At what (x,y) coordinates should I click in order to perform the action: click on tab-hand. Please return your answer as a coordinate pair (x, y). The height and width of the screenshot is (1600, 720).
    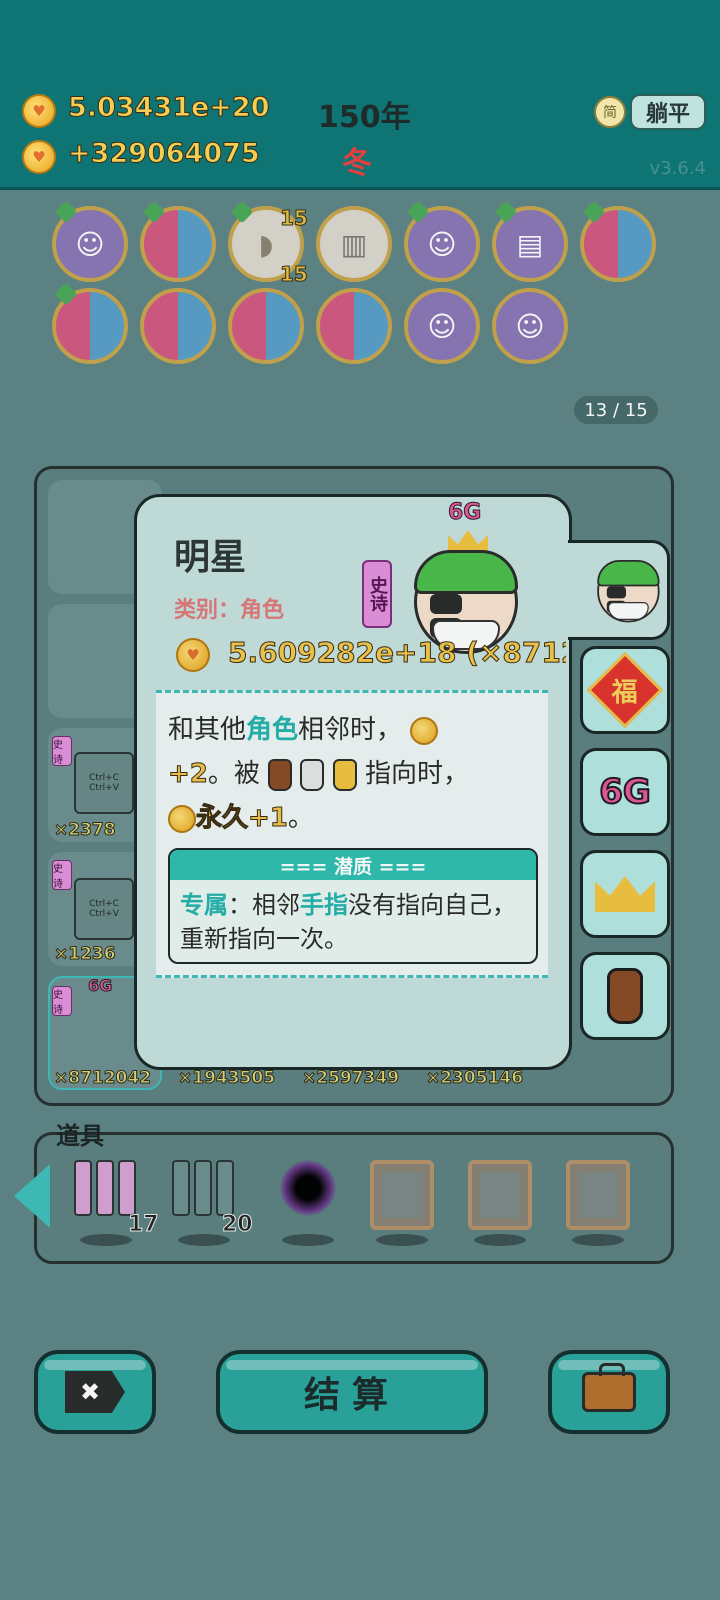
    Looking at the image, I should click on (625, 996).